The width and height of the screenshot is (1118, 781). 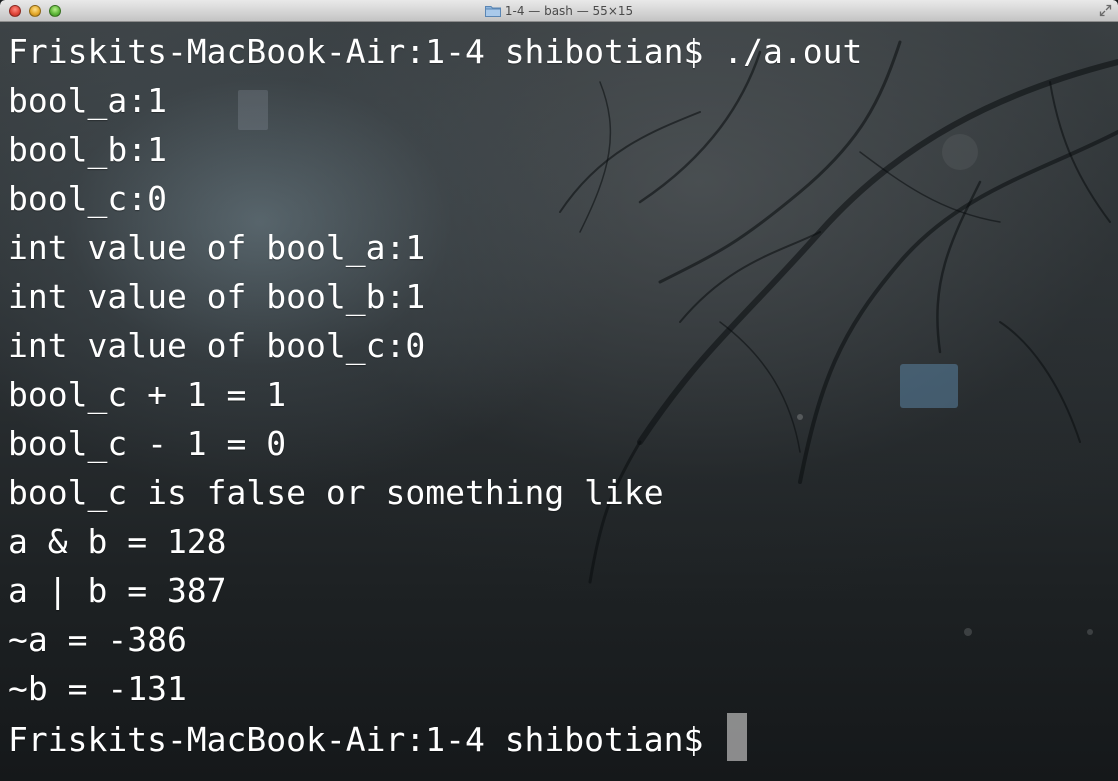 I want to click on terminal-line: ~a = -386, so click(x=97, y=639).